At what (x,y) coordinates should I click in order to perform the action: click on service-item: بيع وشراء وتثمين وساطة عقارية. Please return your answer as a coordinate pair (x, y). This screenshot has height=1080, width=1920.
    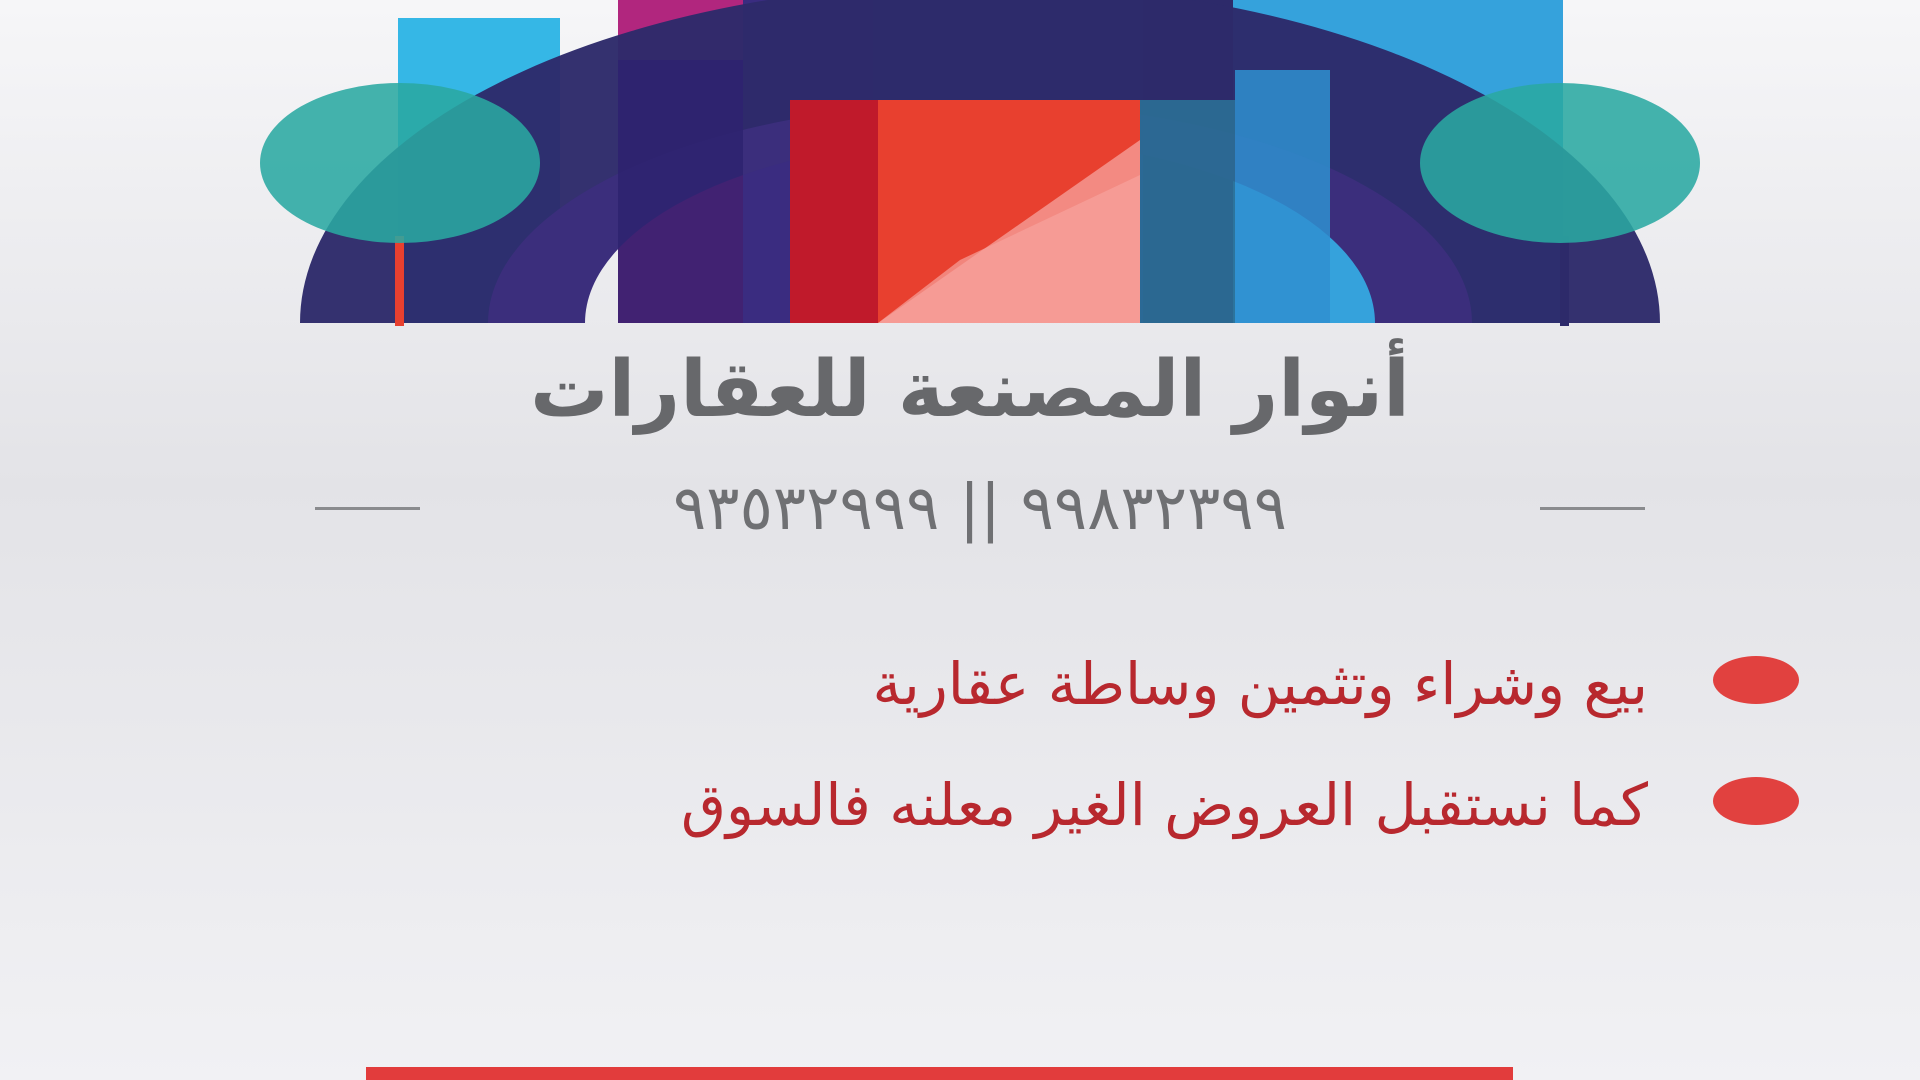
    Looking at the image, I should click on (960, 684).